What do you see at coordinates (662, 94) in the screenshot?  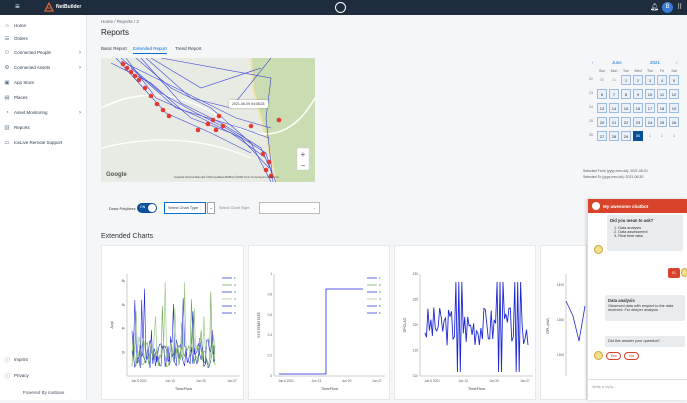 I see `calendar-day: 11` at bounding box center [662, 94].